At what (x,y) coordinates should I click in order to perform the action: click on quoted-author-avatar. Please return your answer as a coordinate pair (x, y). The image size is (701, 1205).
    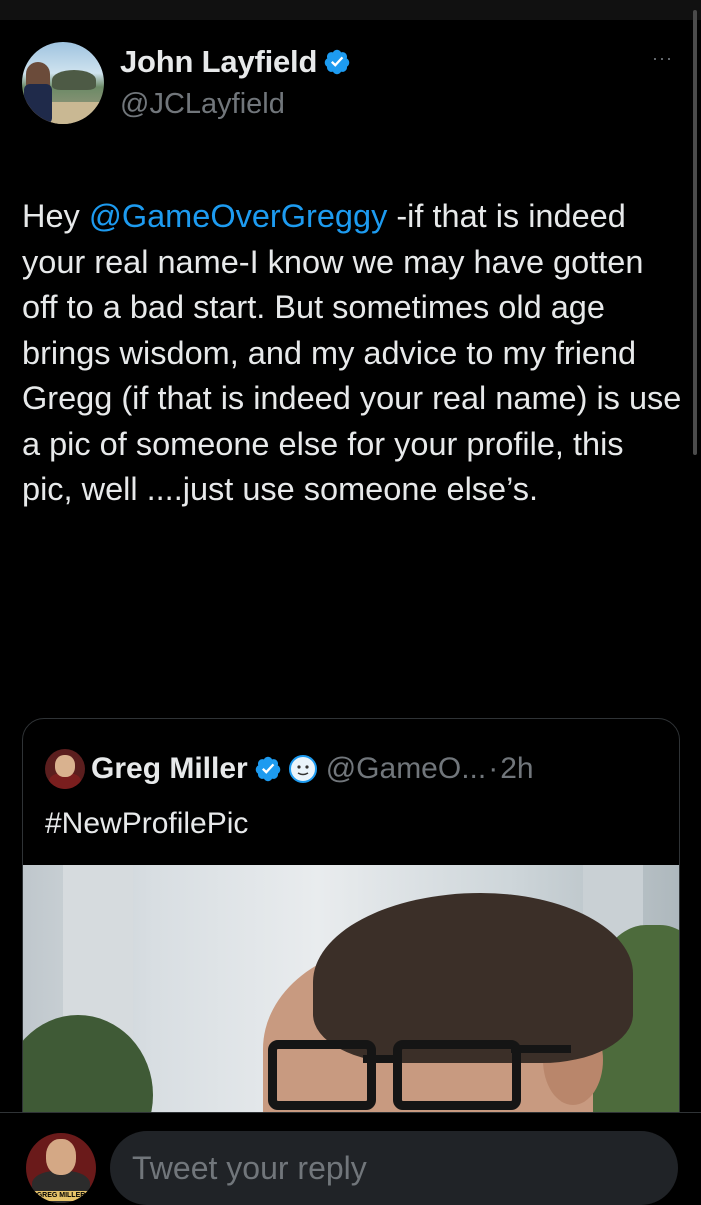
    Looking at the image, I should click on (65, 769).